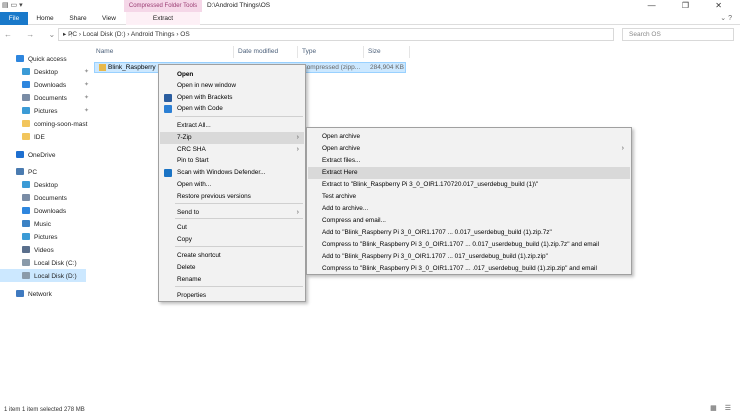  I want to click on sidebar-item-local-disk-d: Local Disk (D:), so click(49, 276).